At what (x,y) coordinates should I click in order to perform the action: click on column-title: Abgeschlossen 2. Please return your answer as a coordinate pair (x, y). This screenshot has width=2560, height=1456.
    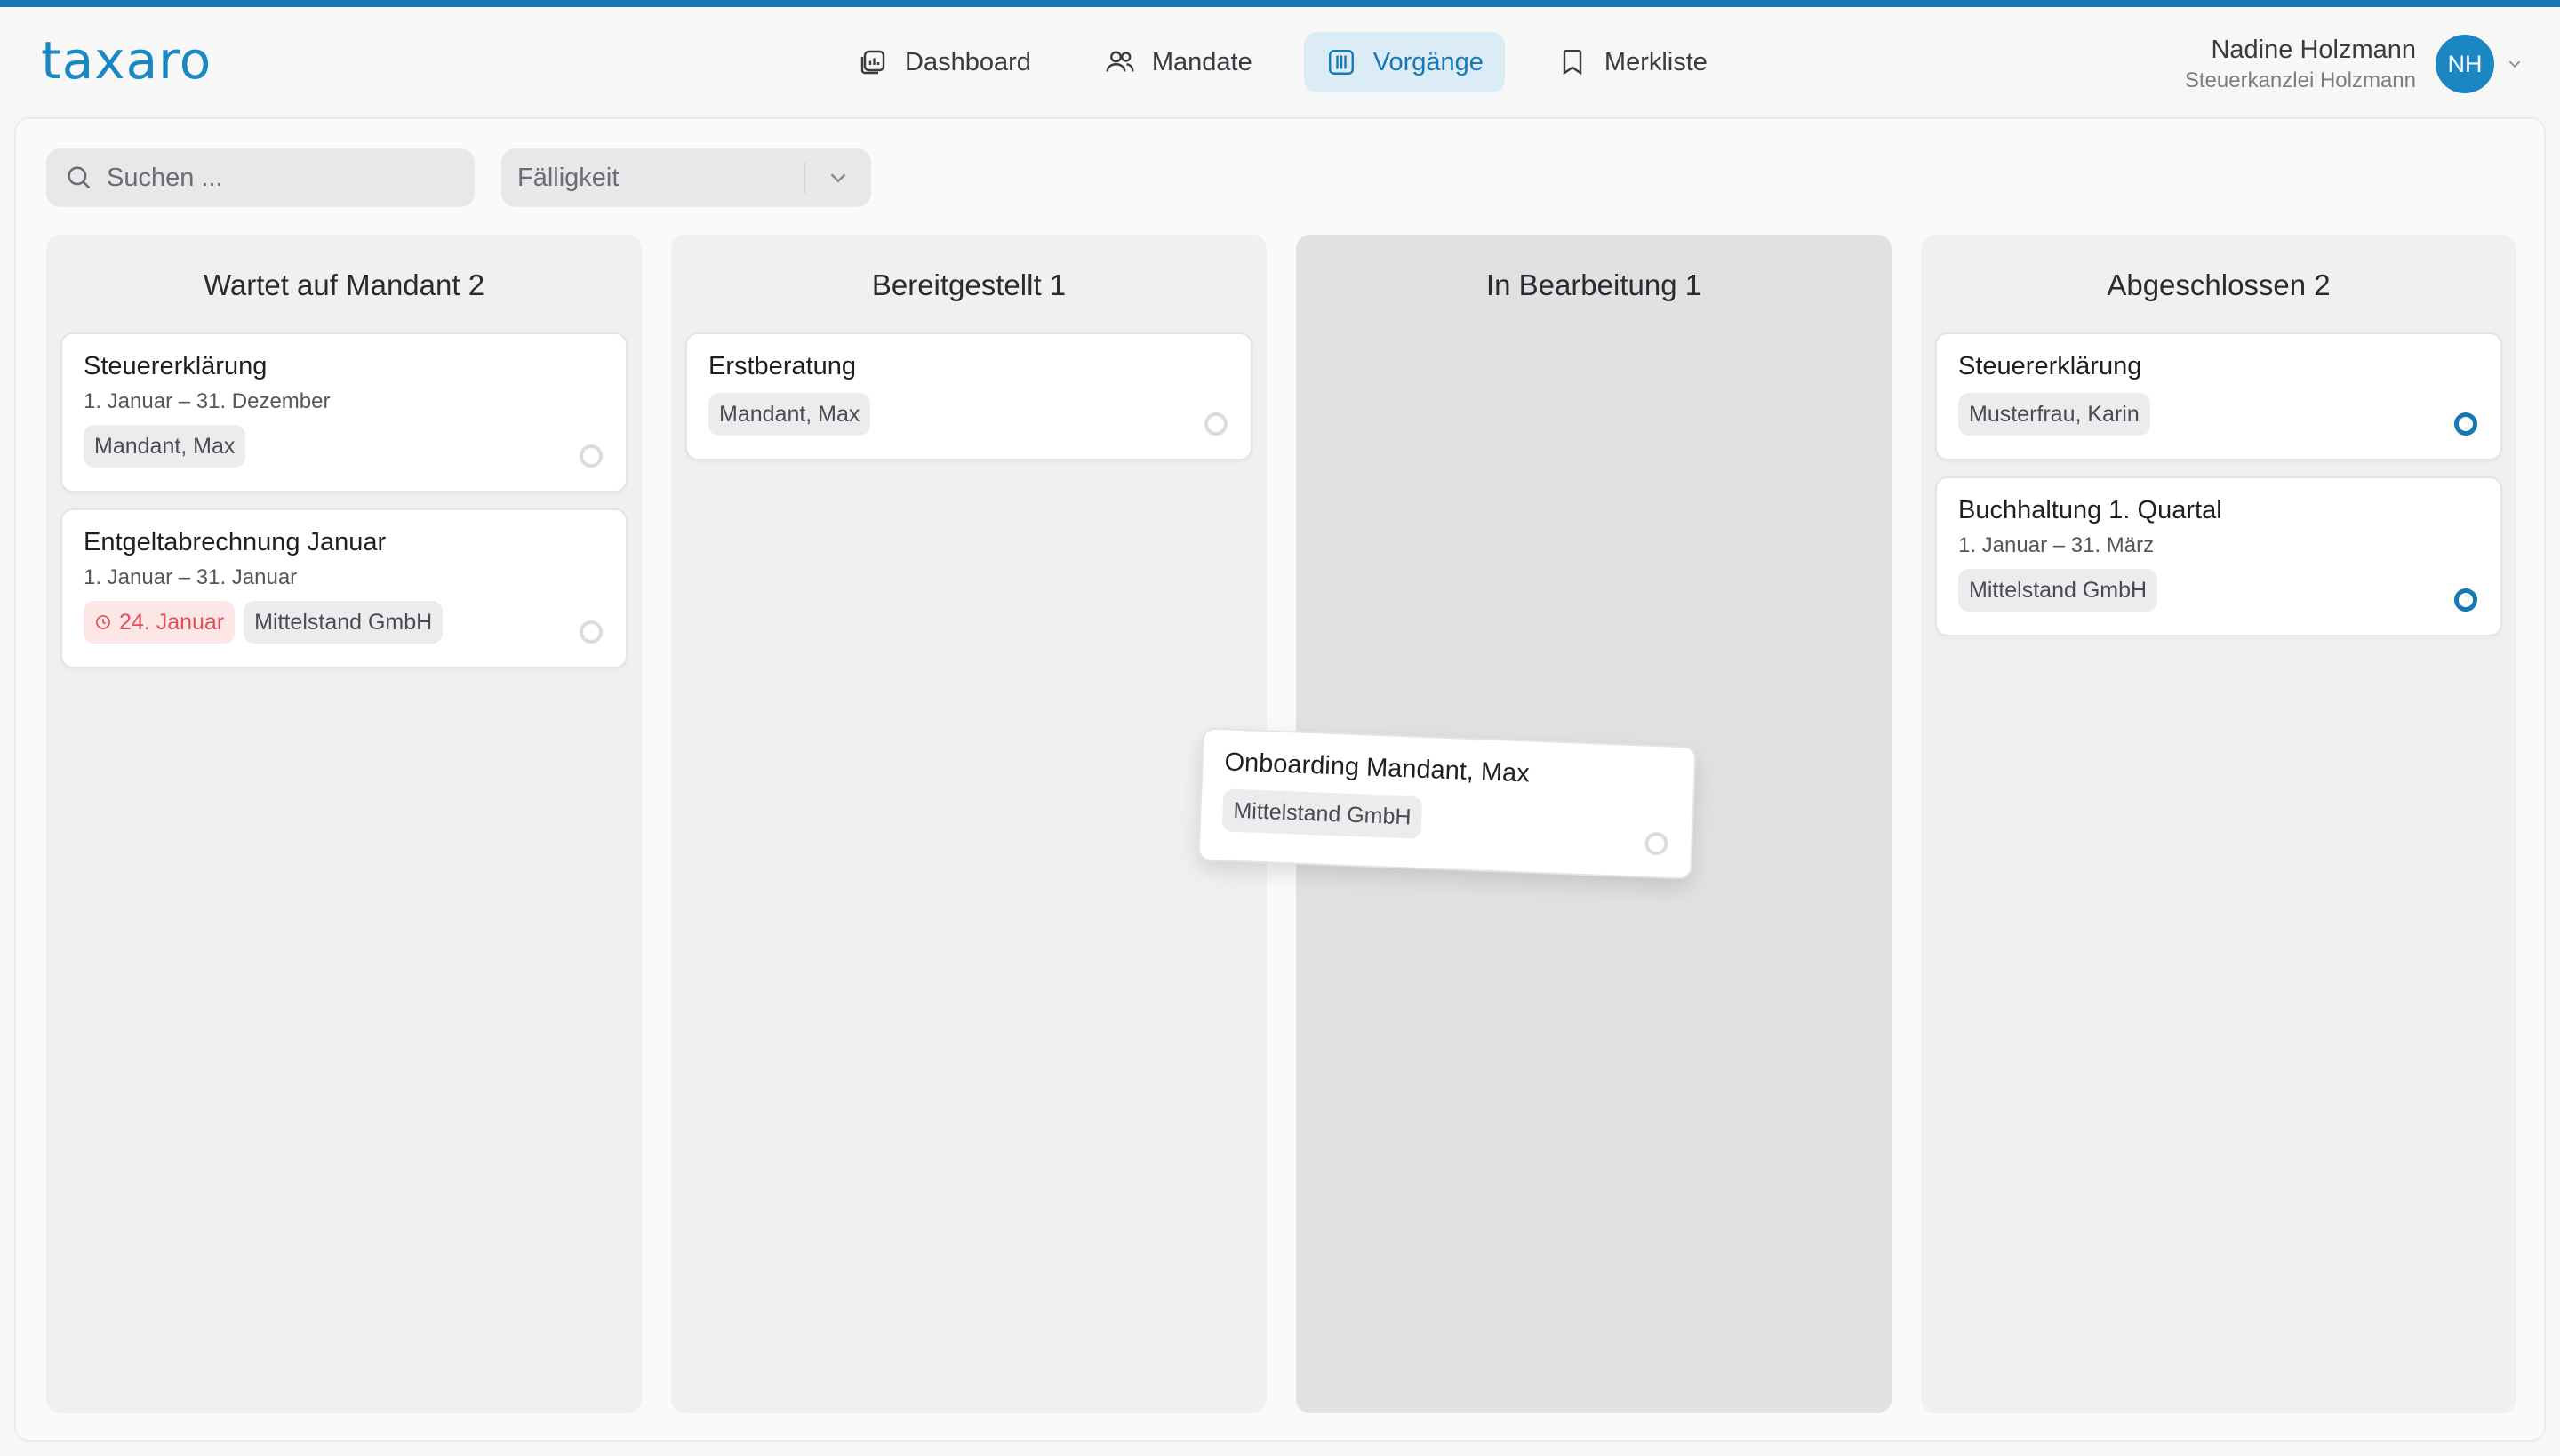
    Looking at the image, I should click on (2219, 284).